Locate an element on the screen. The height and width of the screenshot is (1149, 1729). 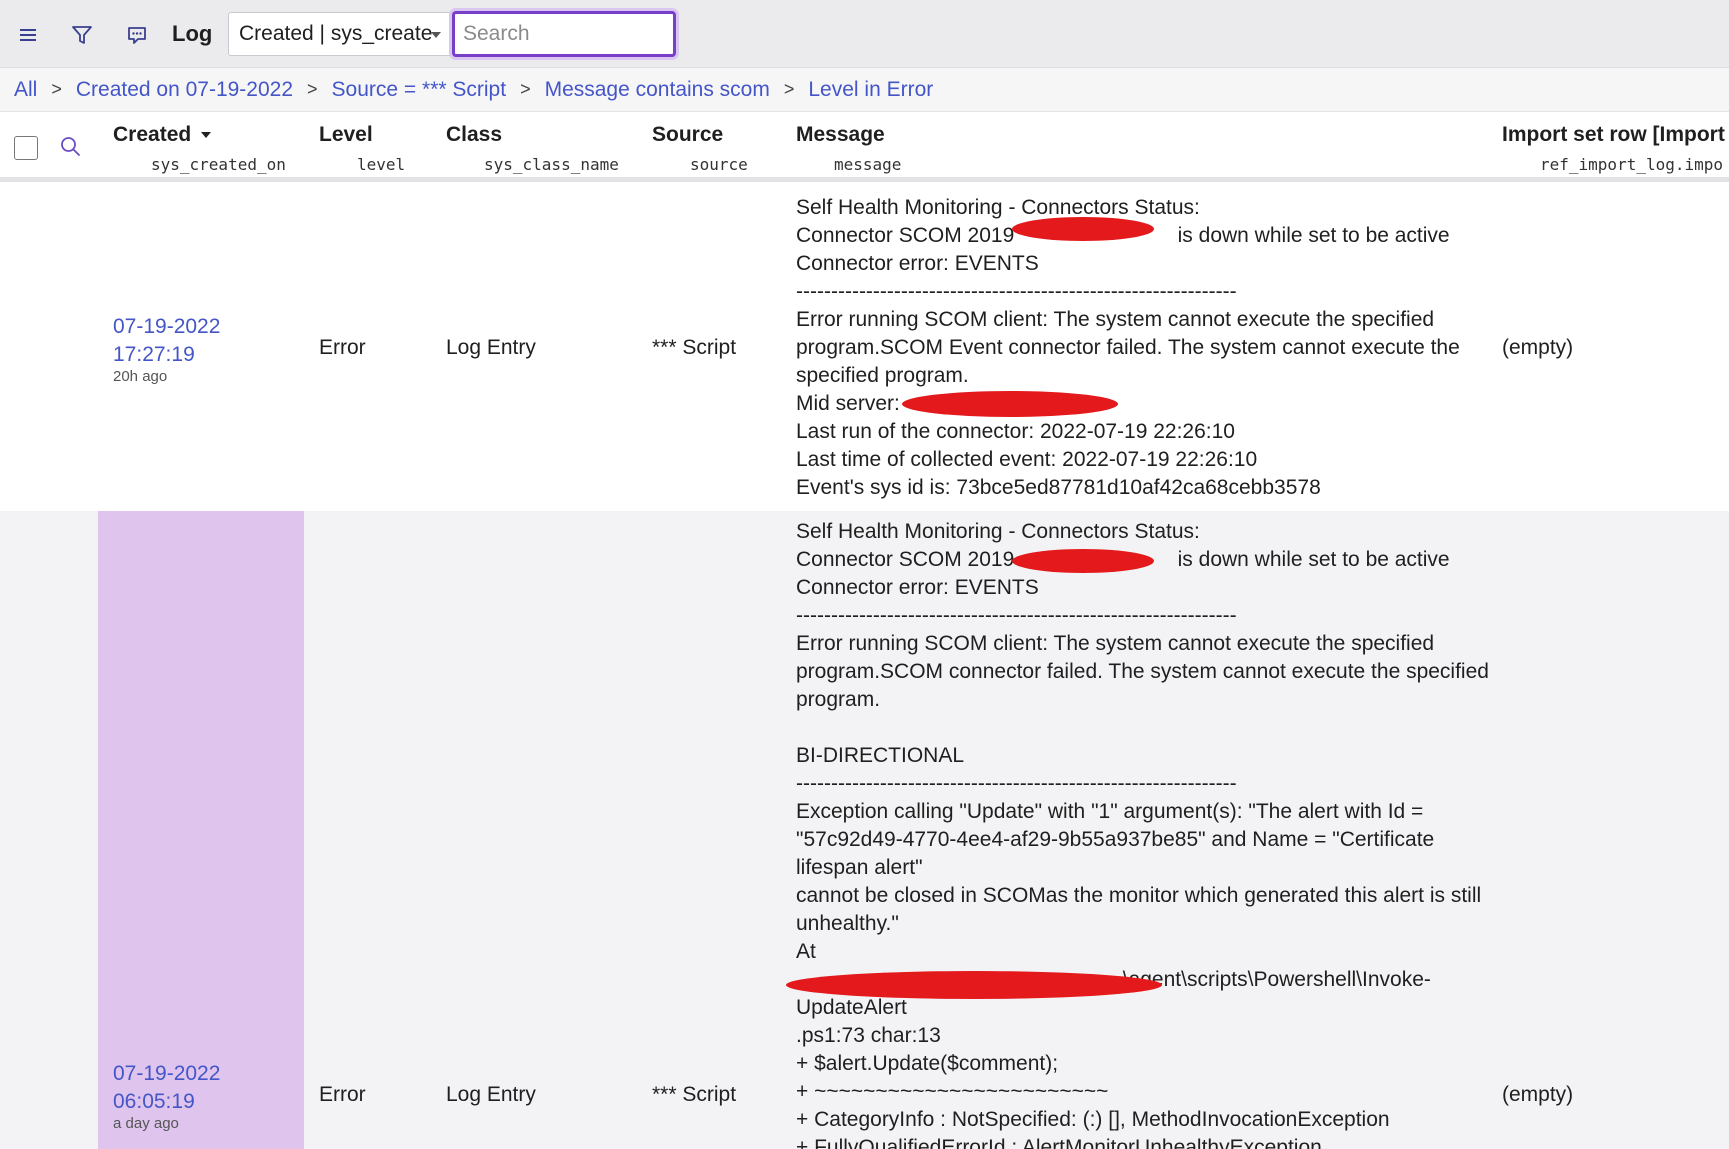
breadcrumb-created-filter: Created on 07-19-2022 is located at coordinates (184, 90).